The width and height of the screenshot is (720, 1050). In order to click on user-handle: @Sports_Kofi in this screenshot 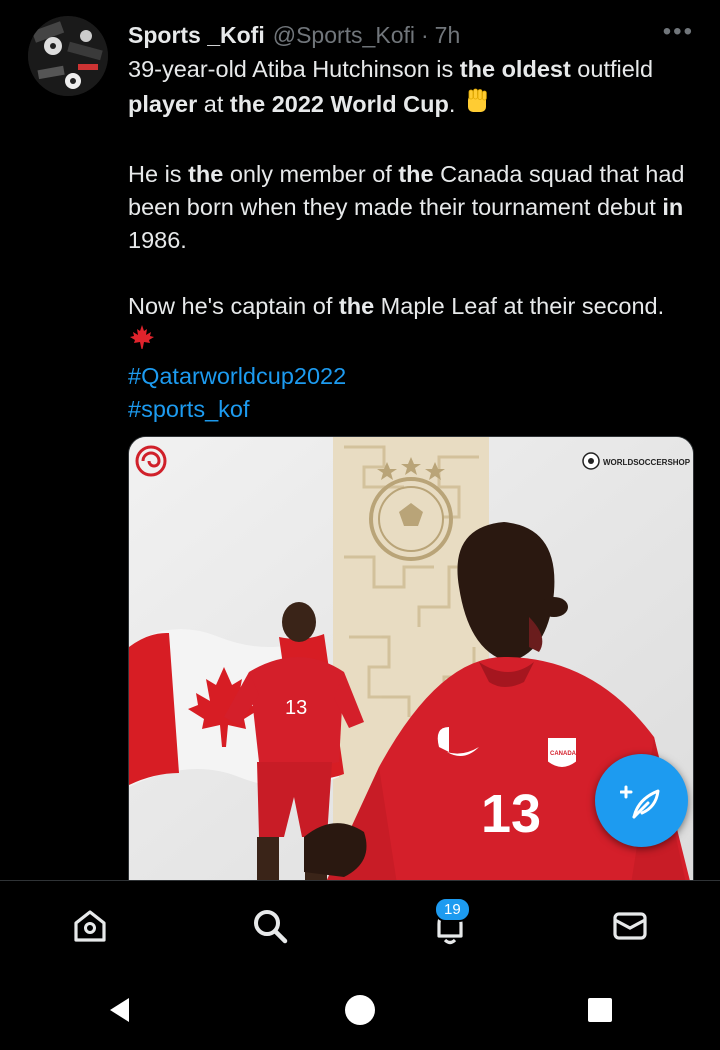, I will do `click(344, 35)`.